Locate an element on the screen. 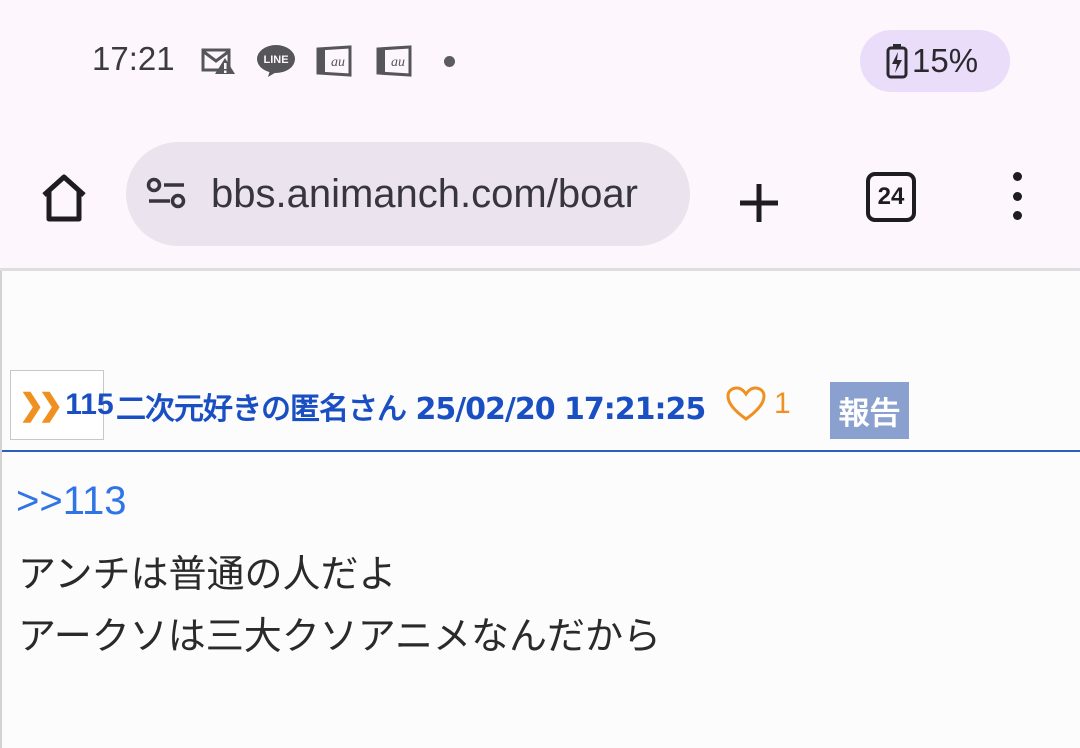 This screenshot has height=748, width=1080. overflow-menu-button is located at coordinates (1017, 196).